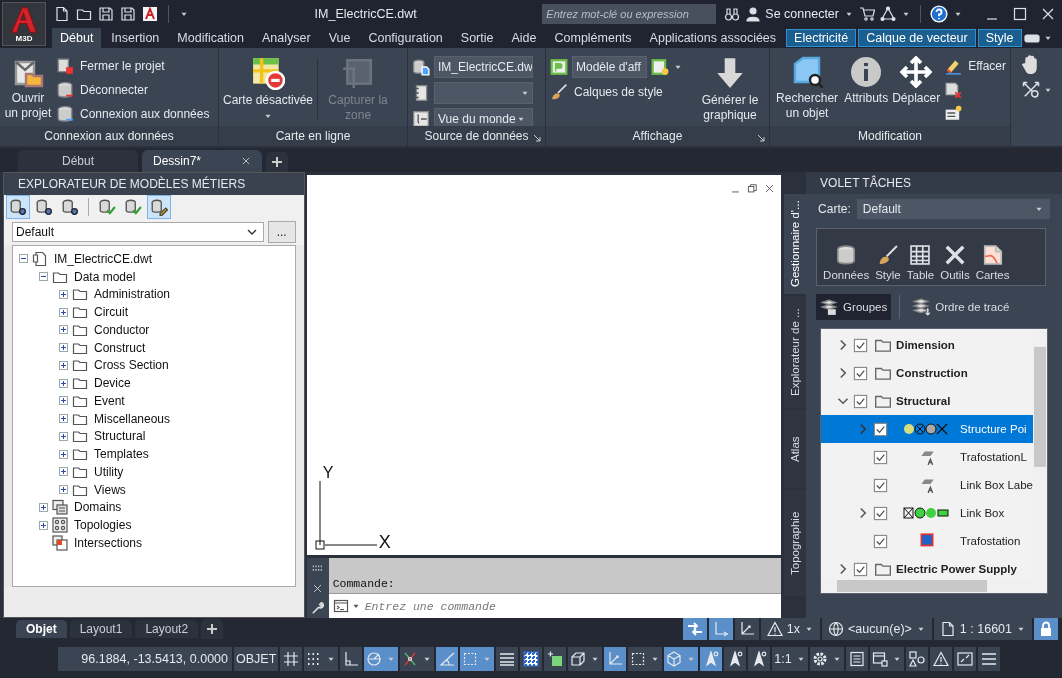  What do you see at coordinates (866, 79) in the screenshot?
I see `ribbon-button: Attributs` at bounding box center [866, 79].